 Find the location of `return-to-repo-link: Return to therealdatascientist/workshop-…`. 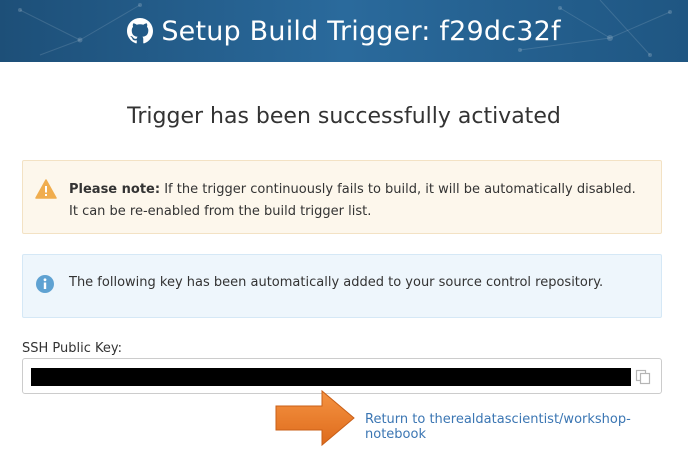

return-to-repo-link: Return to therealdatascientist/workshop-… is located at coordinates (526, 427).